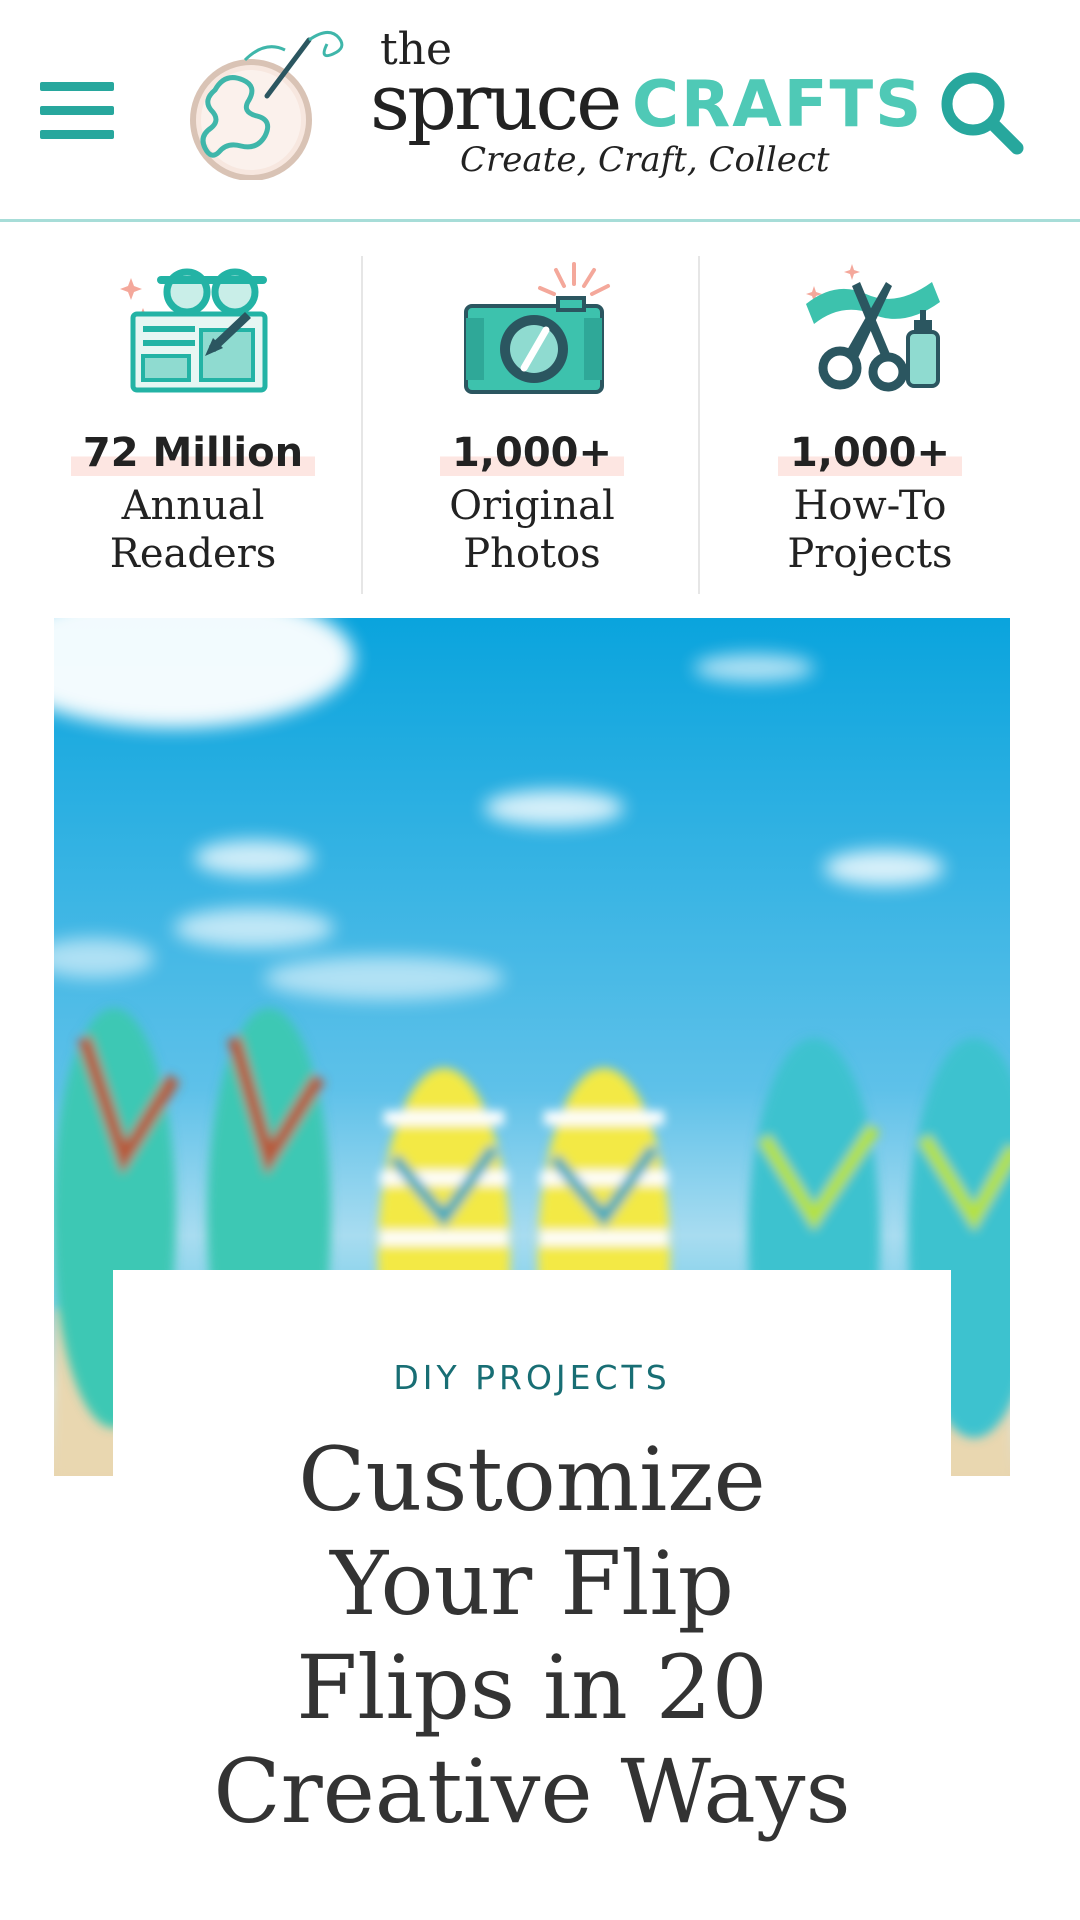 This screenshot has width=1080, height=1920. I want to click on title-line: Your Flip, so click(532, 1583).